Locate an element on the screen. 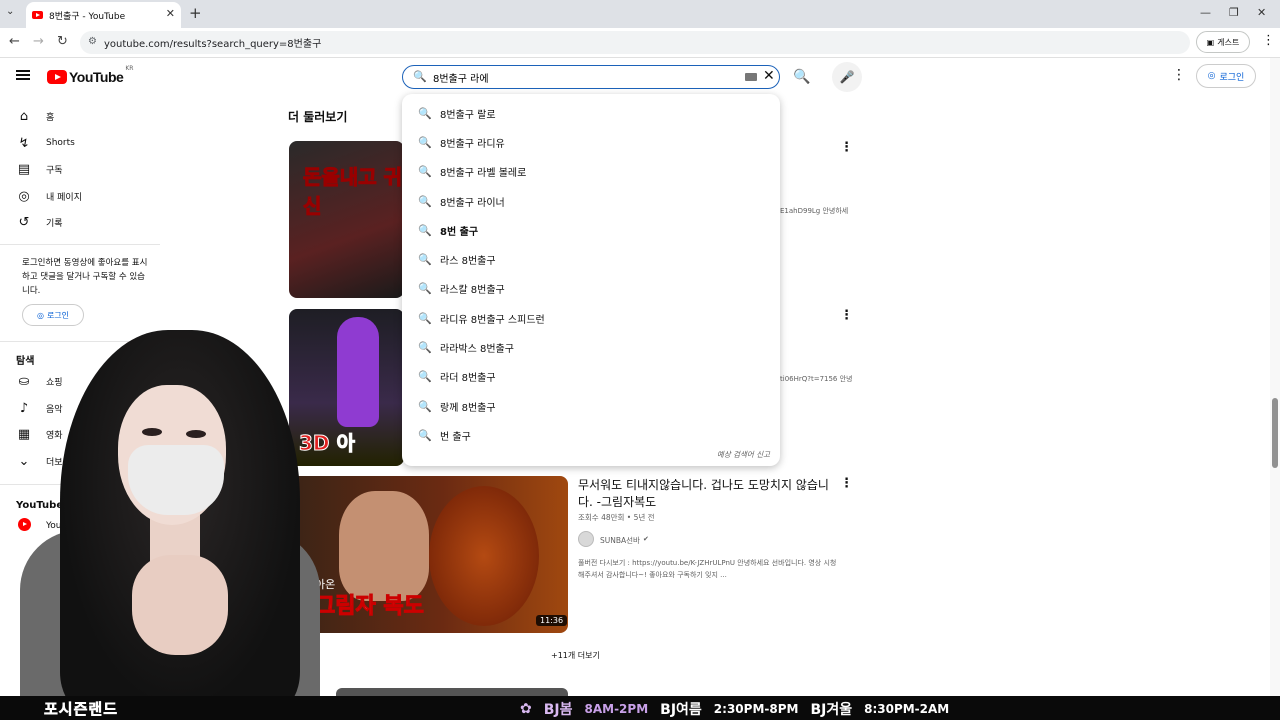  sidebar-item-label: 구독 is located at coordinates (54, 170).